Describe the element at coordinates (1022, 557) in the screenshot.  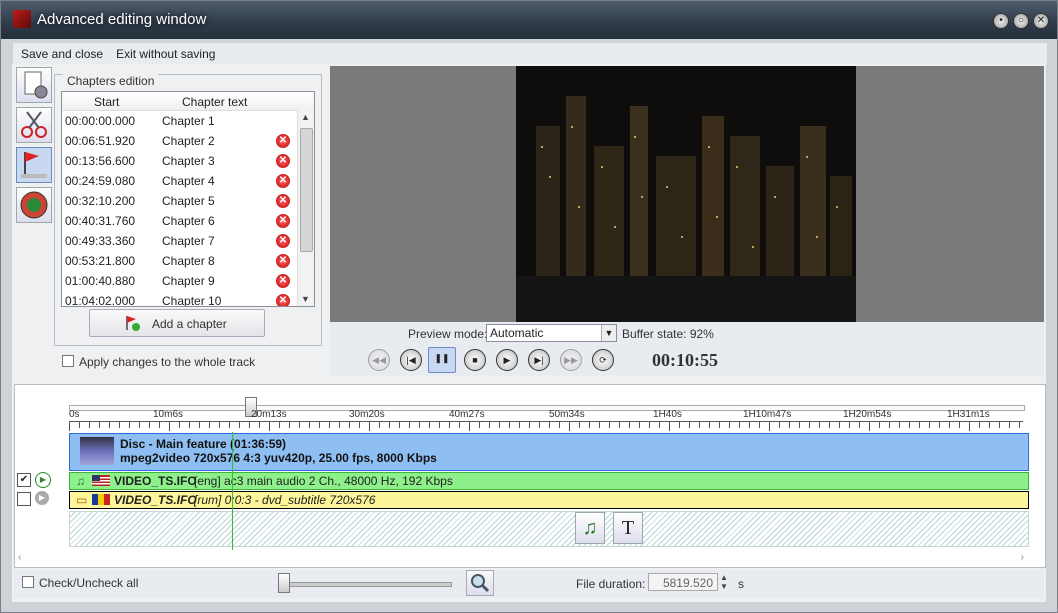
I see `scroll-right-icon: ›` at that location.